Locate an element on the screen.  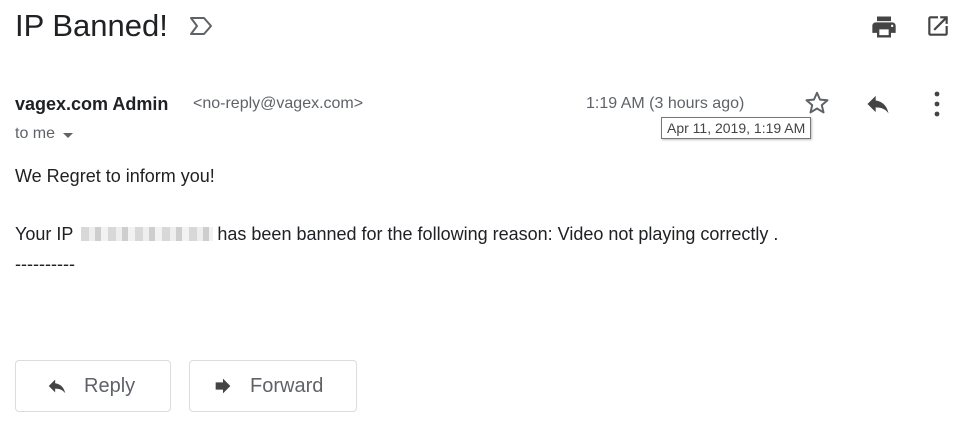
reply-button-label: Reply is located at coordinates (110, 385).